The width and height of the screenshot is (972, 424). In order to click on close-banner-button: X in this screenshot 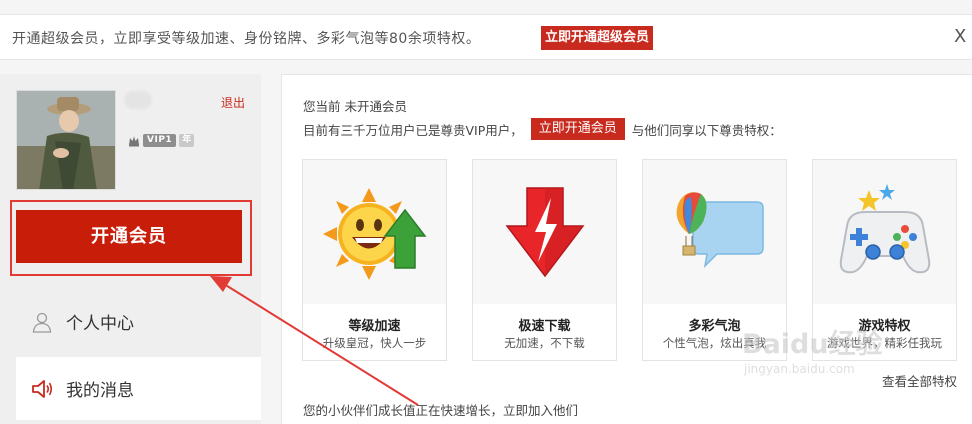, I will do `click(960, 37)`.